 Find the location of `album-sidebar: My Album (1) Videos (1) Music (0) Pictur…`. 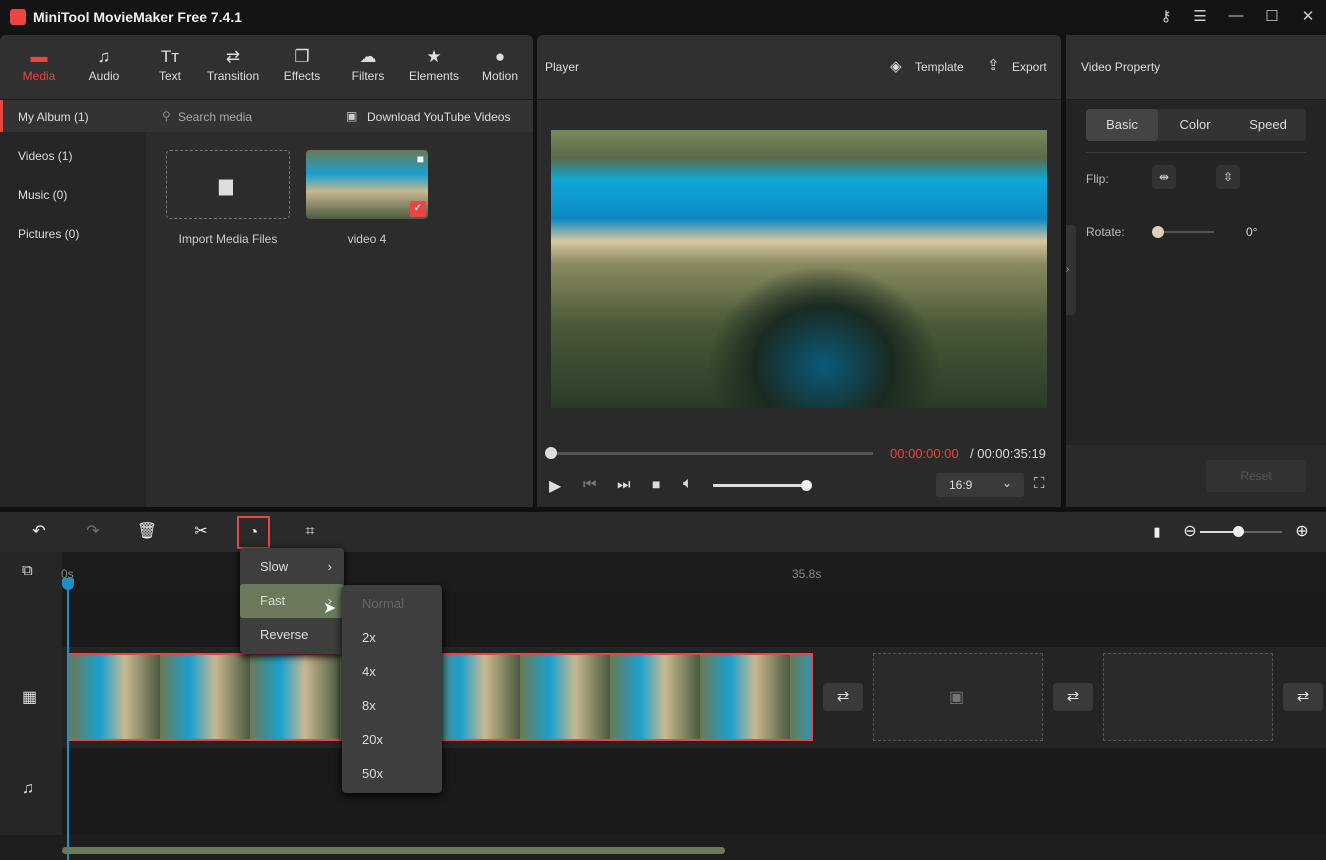

album-sidebar: My Album (1) Videos (1) Music (0) Pictur… is located at coordinates (73, 303).